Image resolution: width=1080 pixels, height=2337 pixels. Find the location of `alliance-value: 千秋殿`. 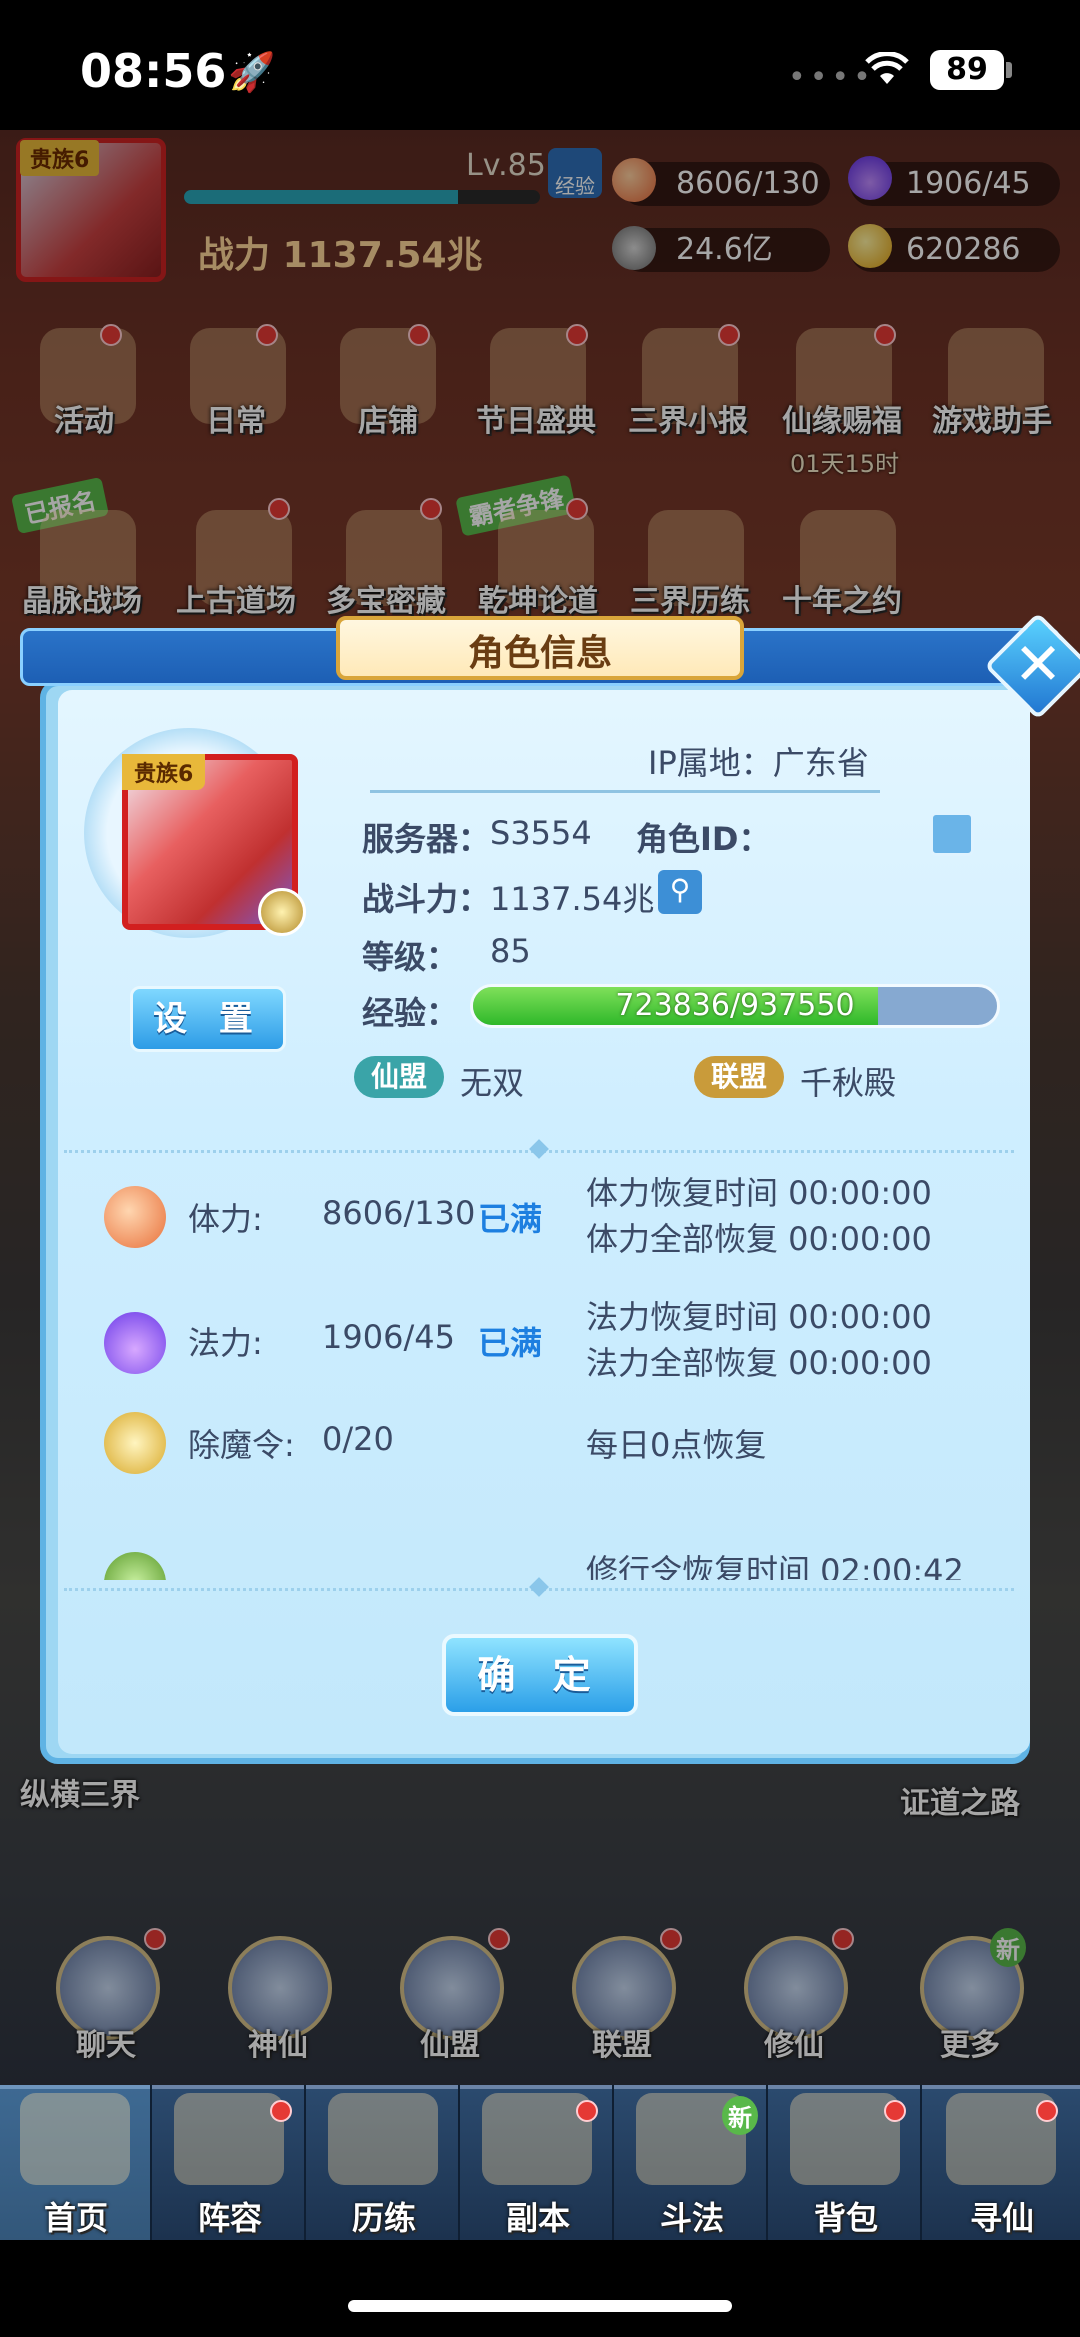

alliance-value: 千秋殿 is located at coordinates (848, 1083).